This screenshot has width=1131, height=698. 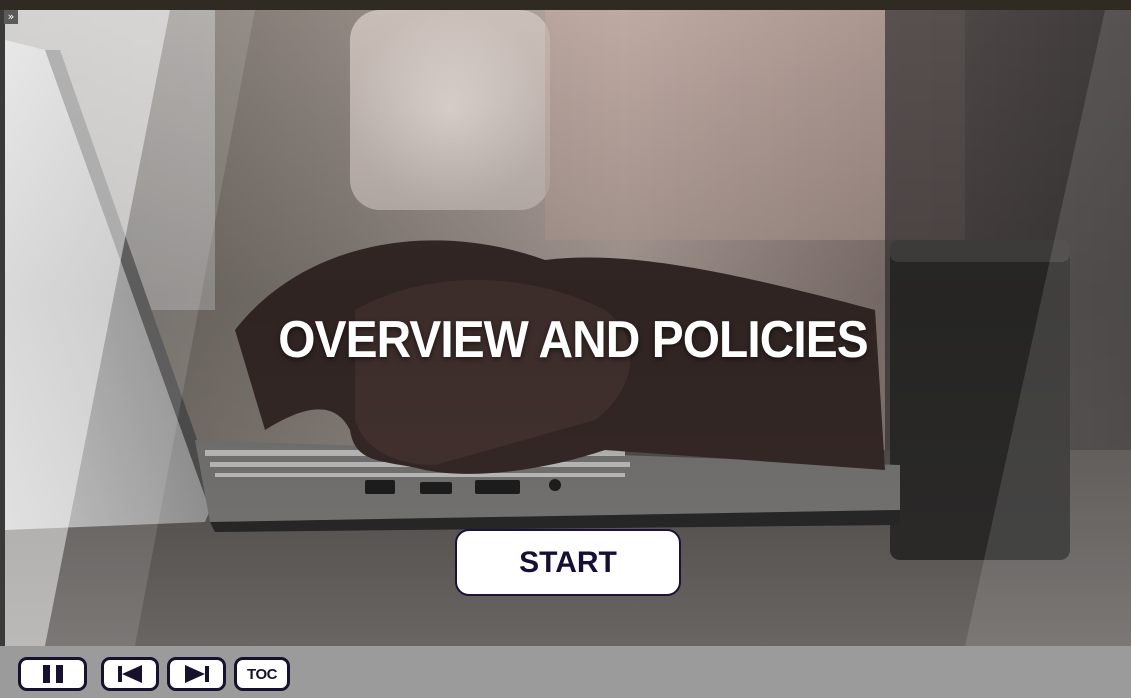 I want to click on player-toolbar: TOC, so click(x=565, y=672).